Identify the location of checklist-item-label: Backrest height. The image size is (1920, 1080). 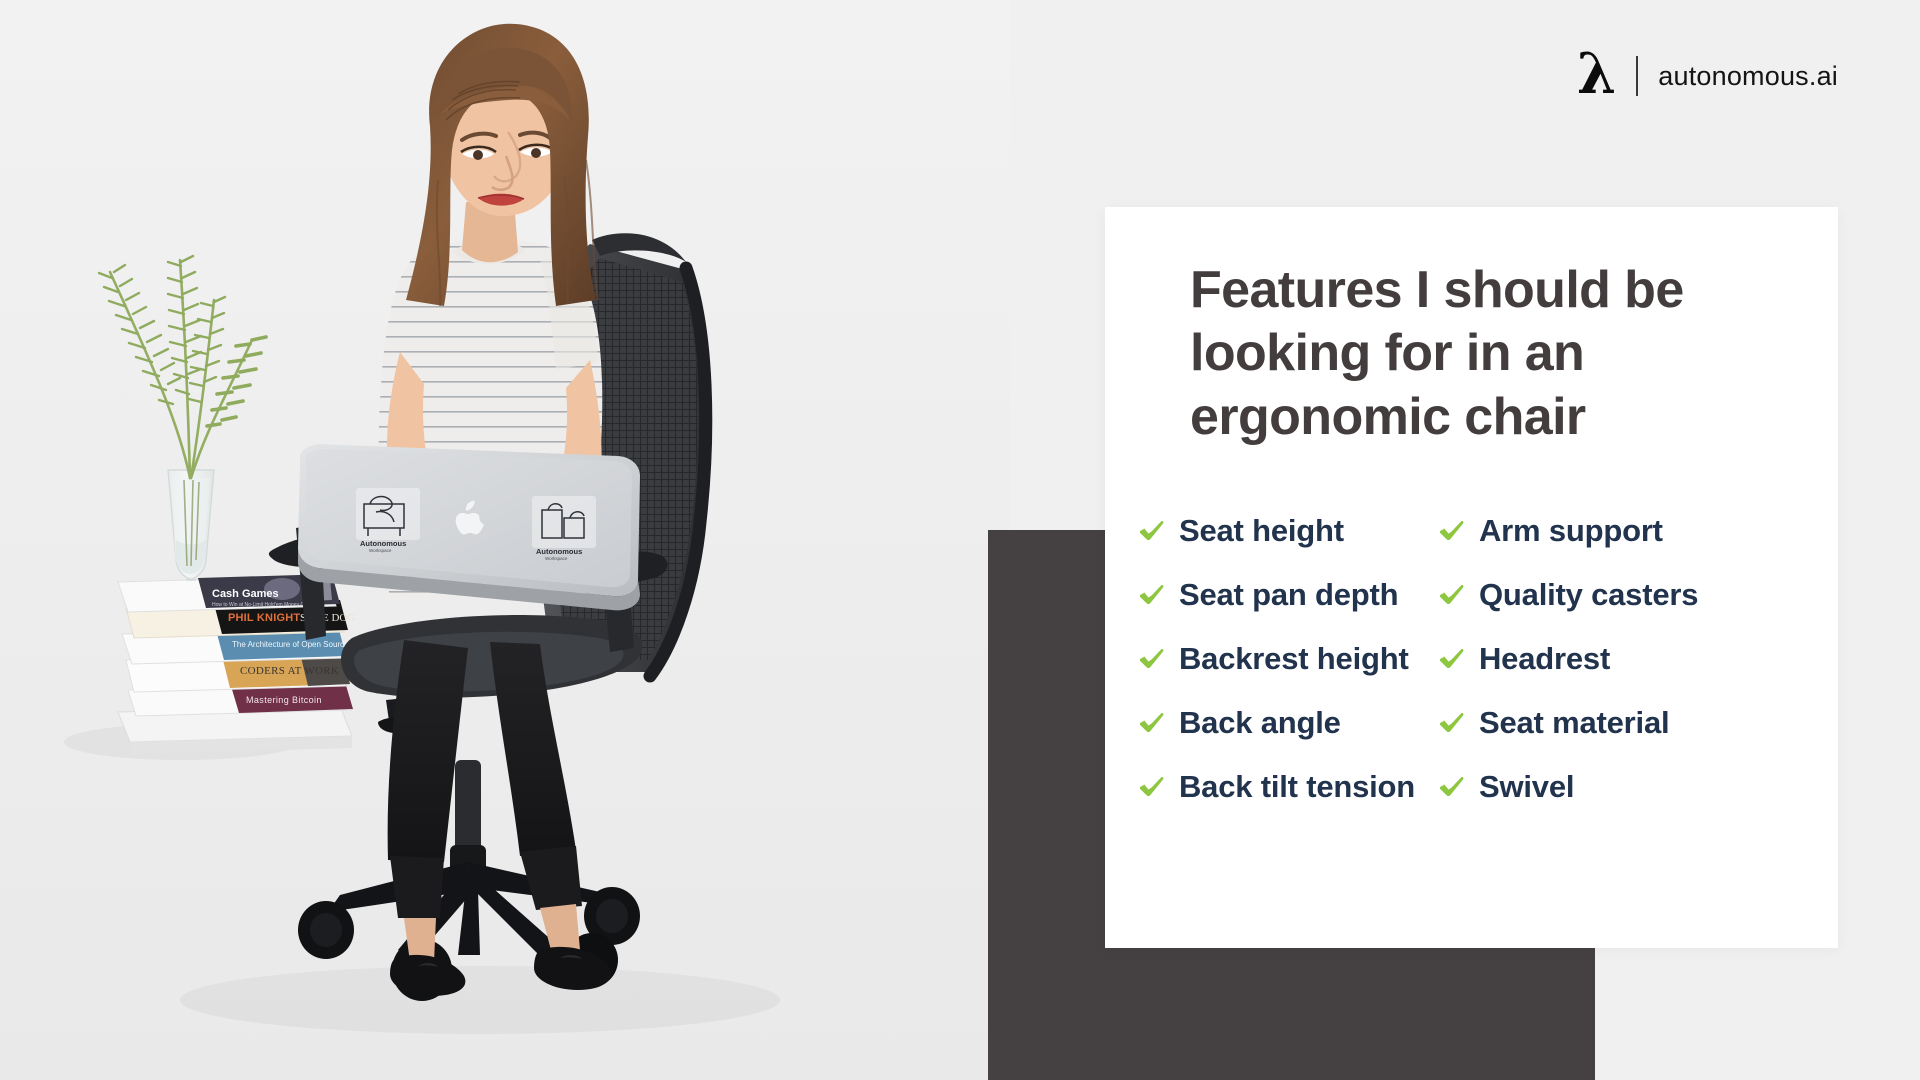
(1294, 658).